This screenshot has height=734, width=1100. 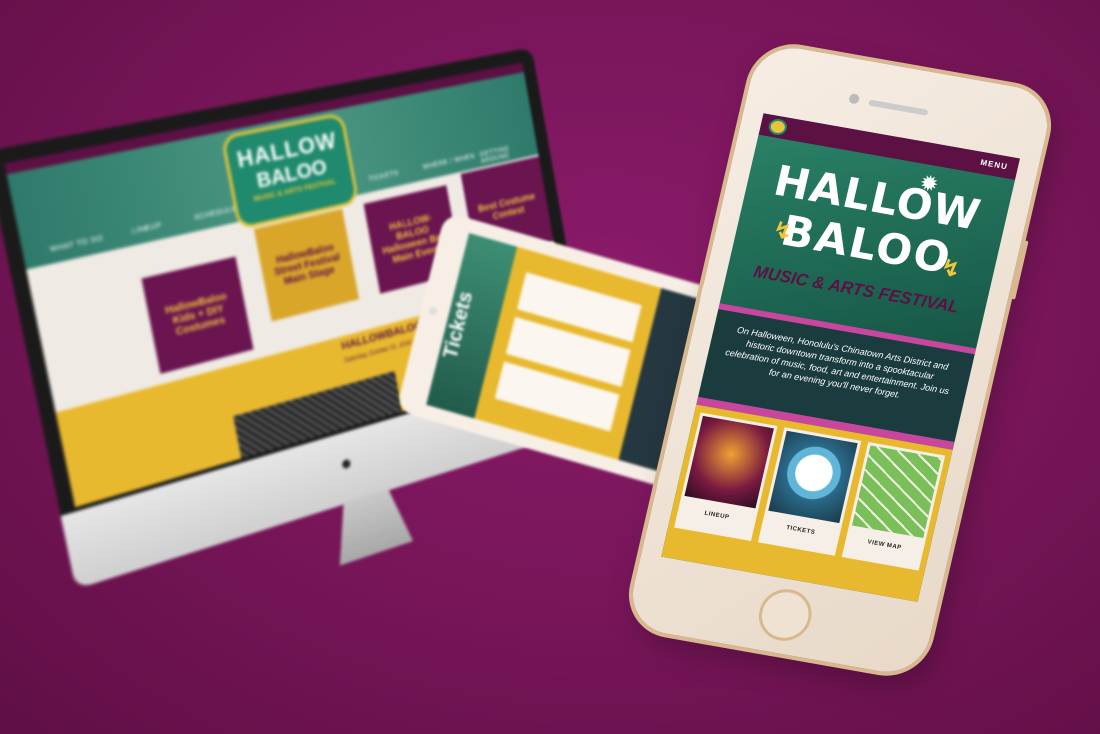 What do you see at coordinates (813, 477) in the screenshot?
I see `mascot-photo` at bounding box center [813, 477].